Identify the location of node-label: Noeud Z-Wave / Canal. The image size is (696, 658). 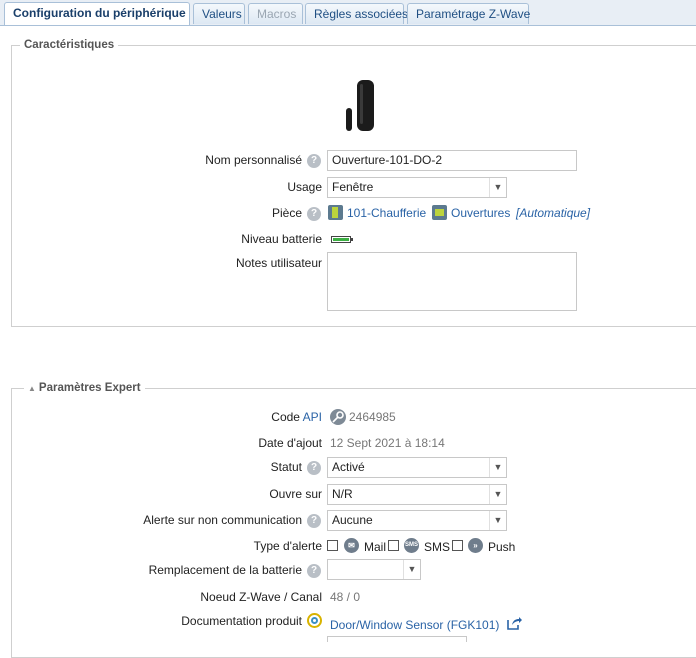
(261, 597).